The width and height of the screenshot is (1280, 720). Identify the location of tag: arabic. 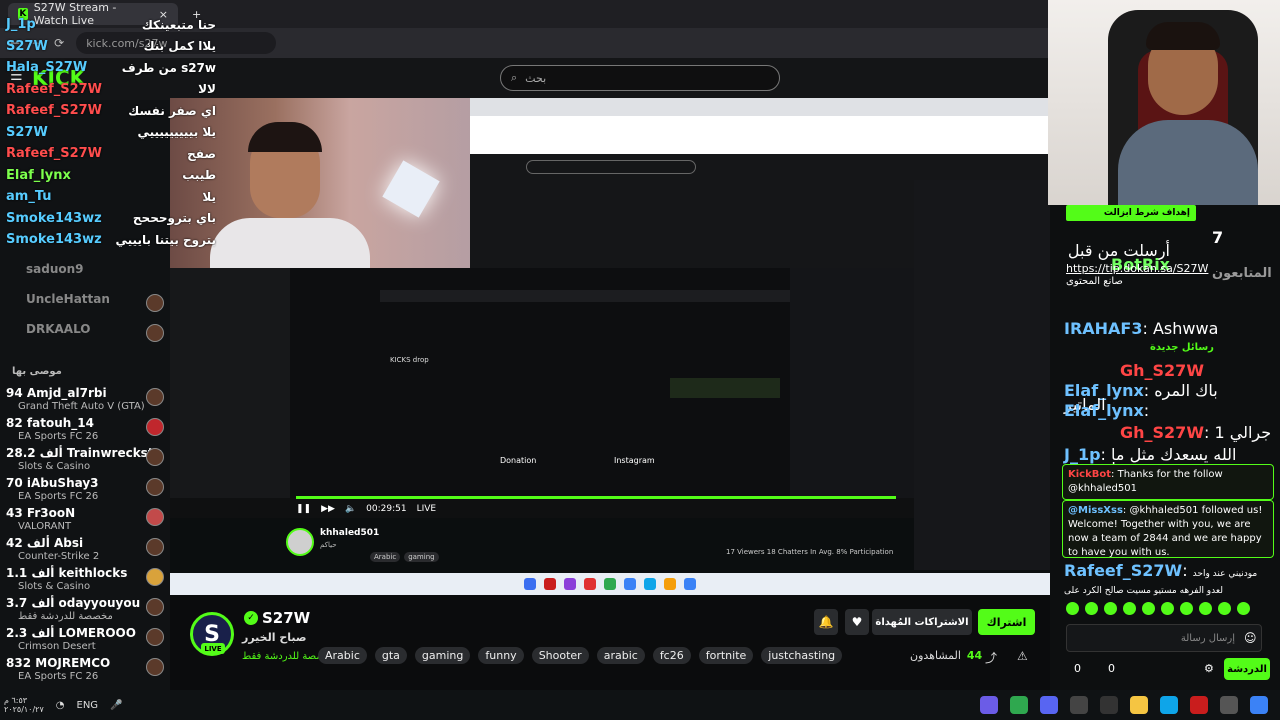
(620, 655).